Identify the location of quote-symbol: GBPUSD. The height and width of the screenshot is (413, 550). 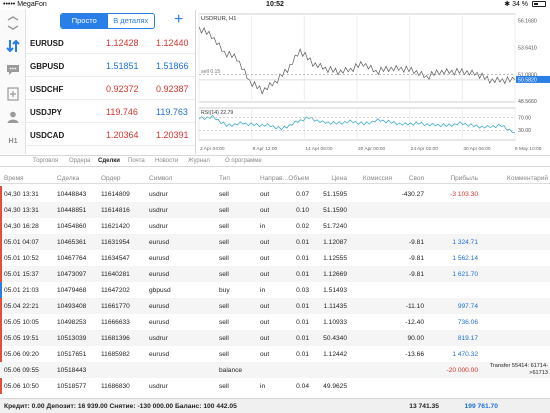
(47, 66).